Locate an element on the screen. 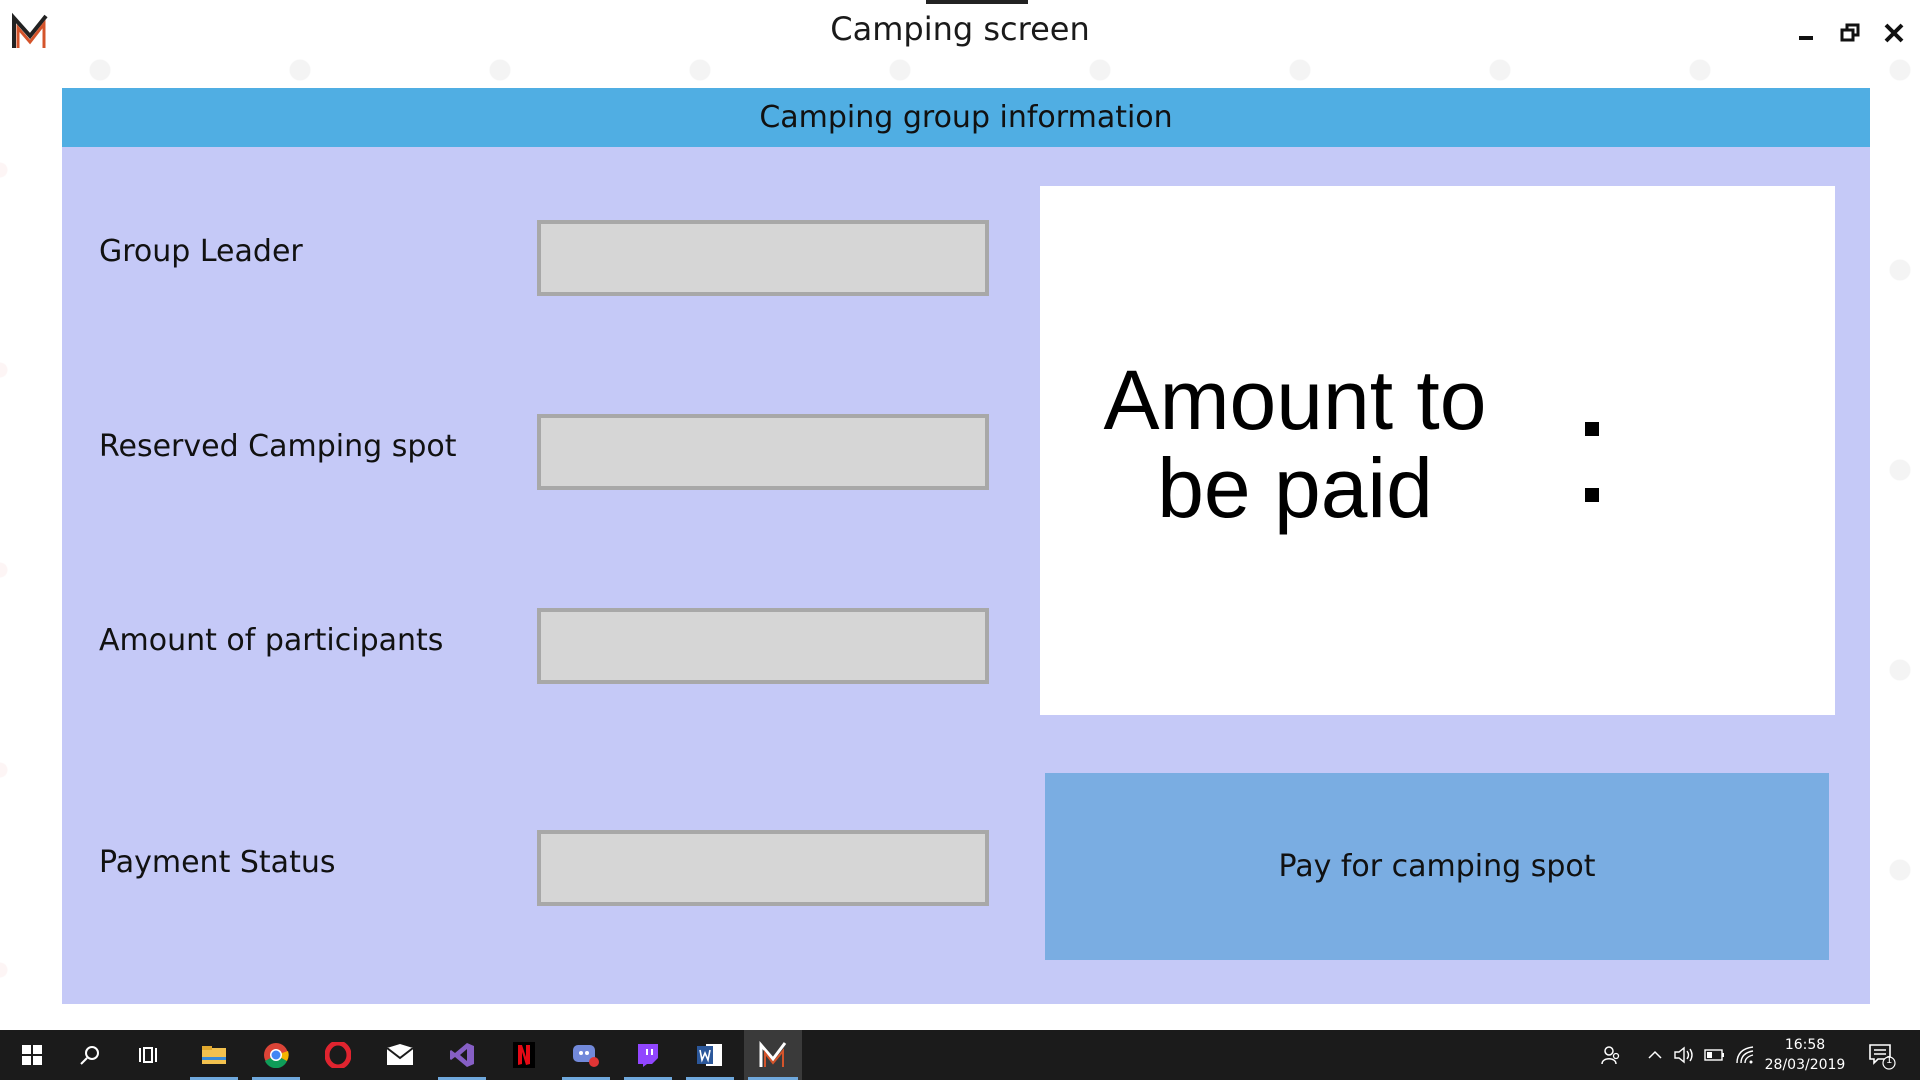 The image size is (1920, 1080). minimize-icon is located at coordinates (1806, 38).